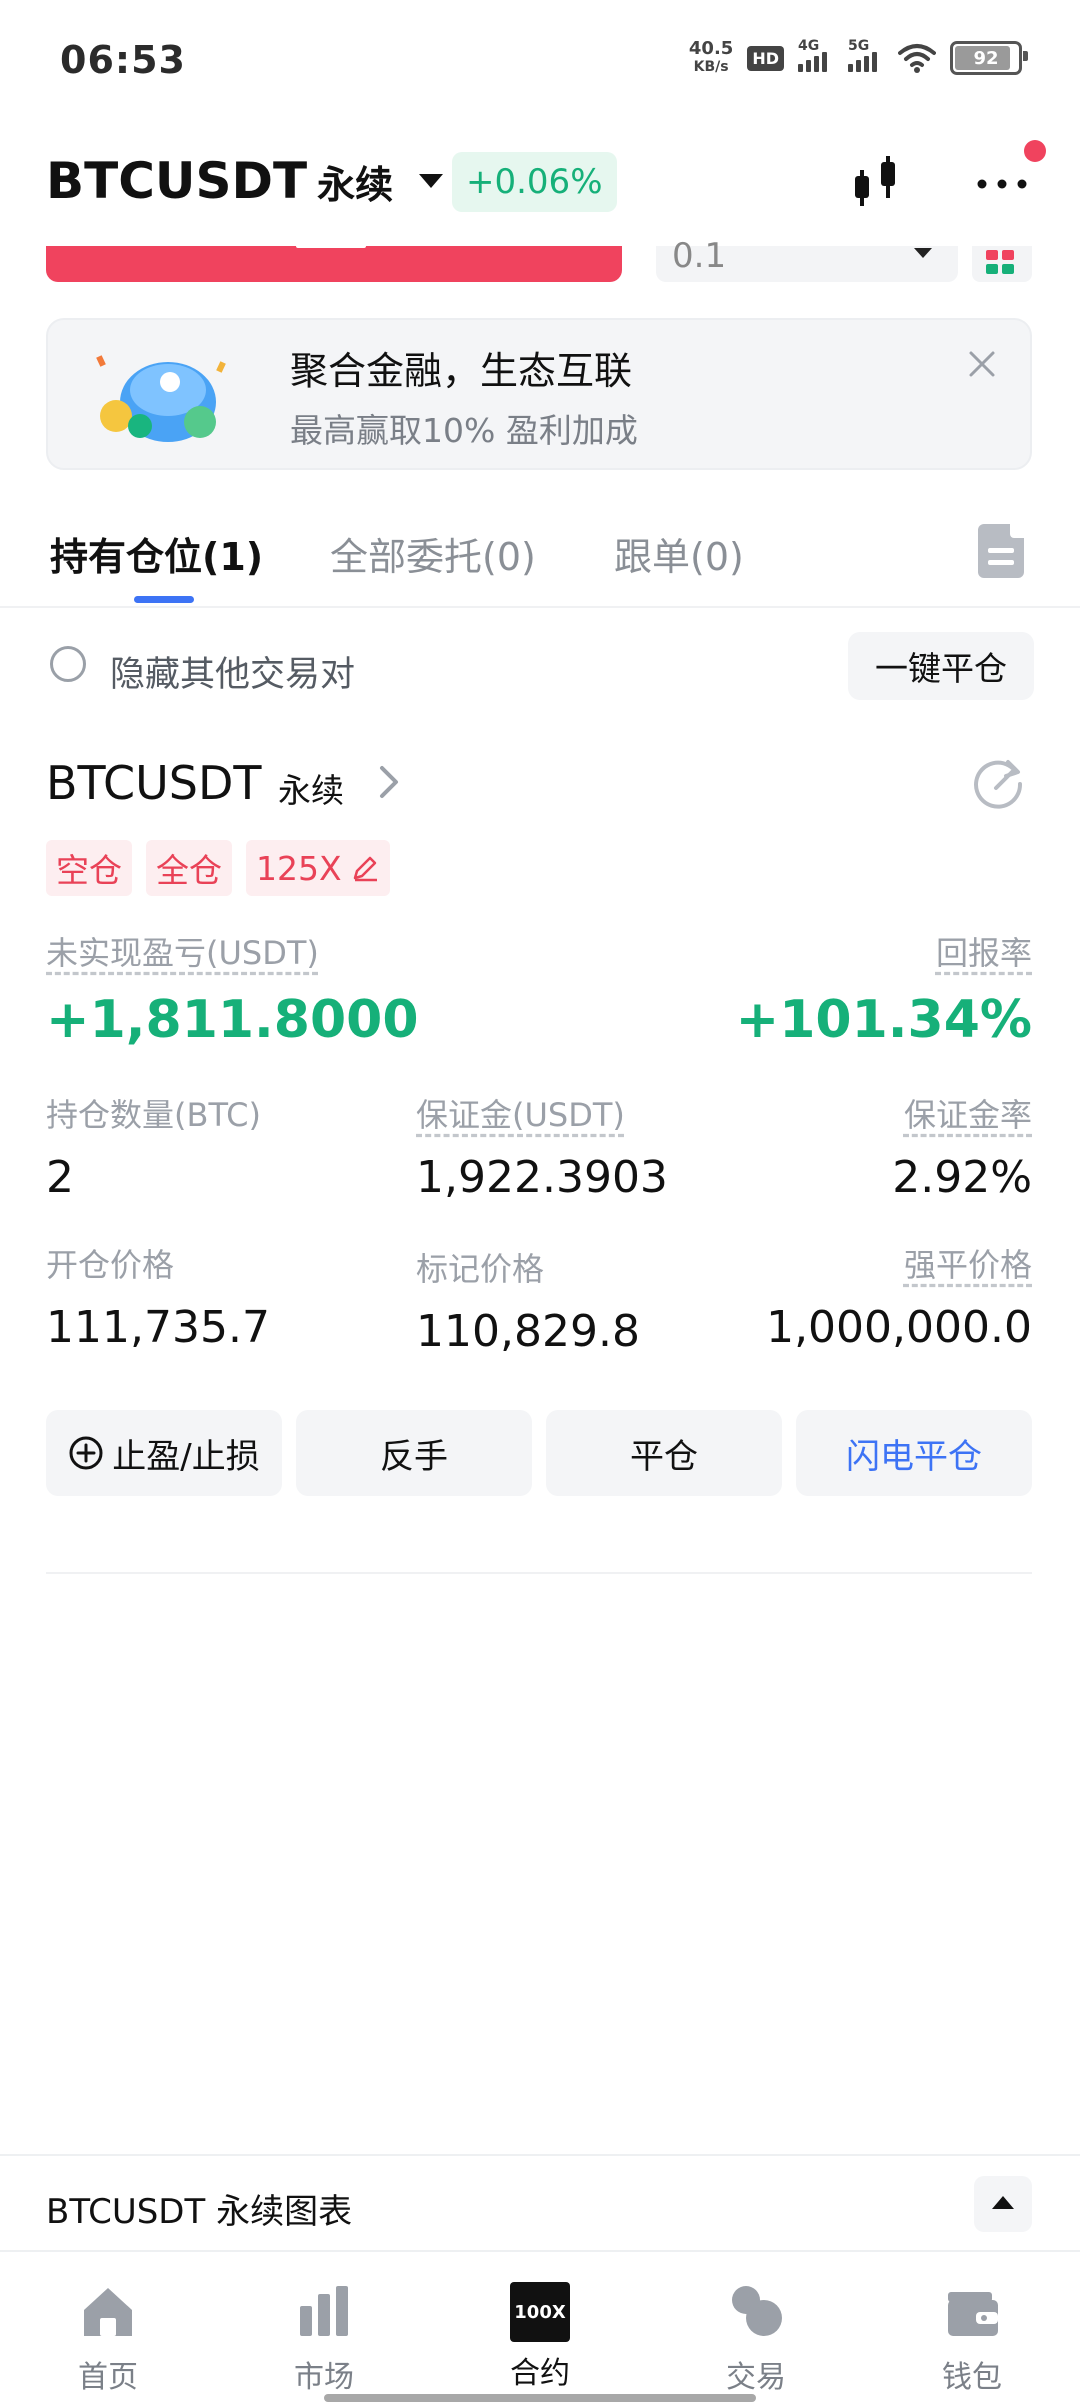  I want to click on nav-label-futures: 合约, so click(540, 2373).